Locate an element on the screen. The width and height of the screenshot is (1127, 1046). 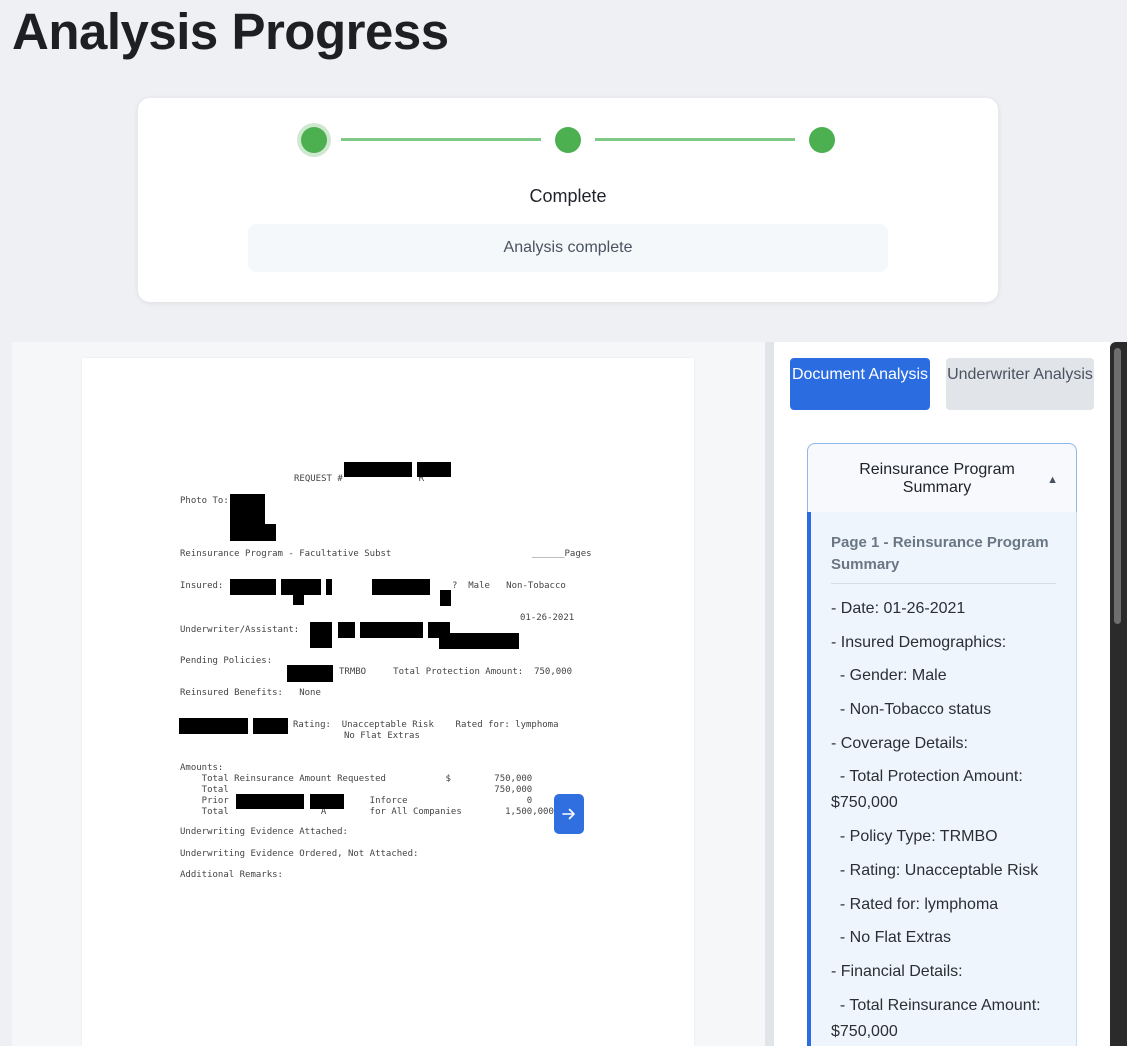
doc-insured-label: Insured: is located at coordinates (202, 586).